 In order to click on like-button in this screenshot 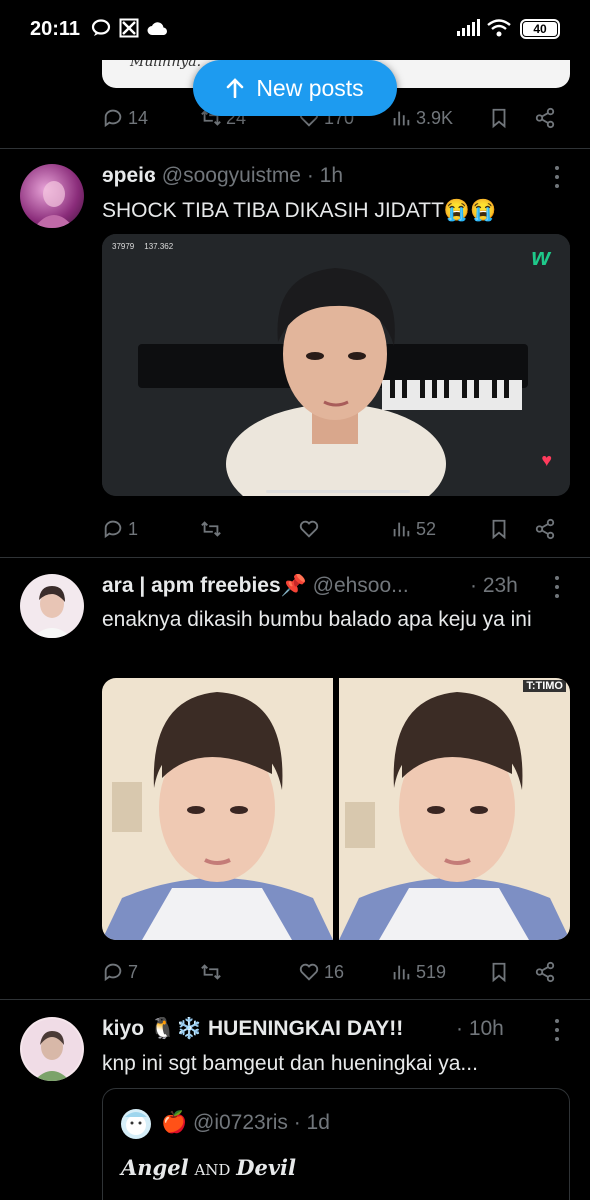, I will do `click(309, 529)`.